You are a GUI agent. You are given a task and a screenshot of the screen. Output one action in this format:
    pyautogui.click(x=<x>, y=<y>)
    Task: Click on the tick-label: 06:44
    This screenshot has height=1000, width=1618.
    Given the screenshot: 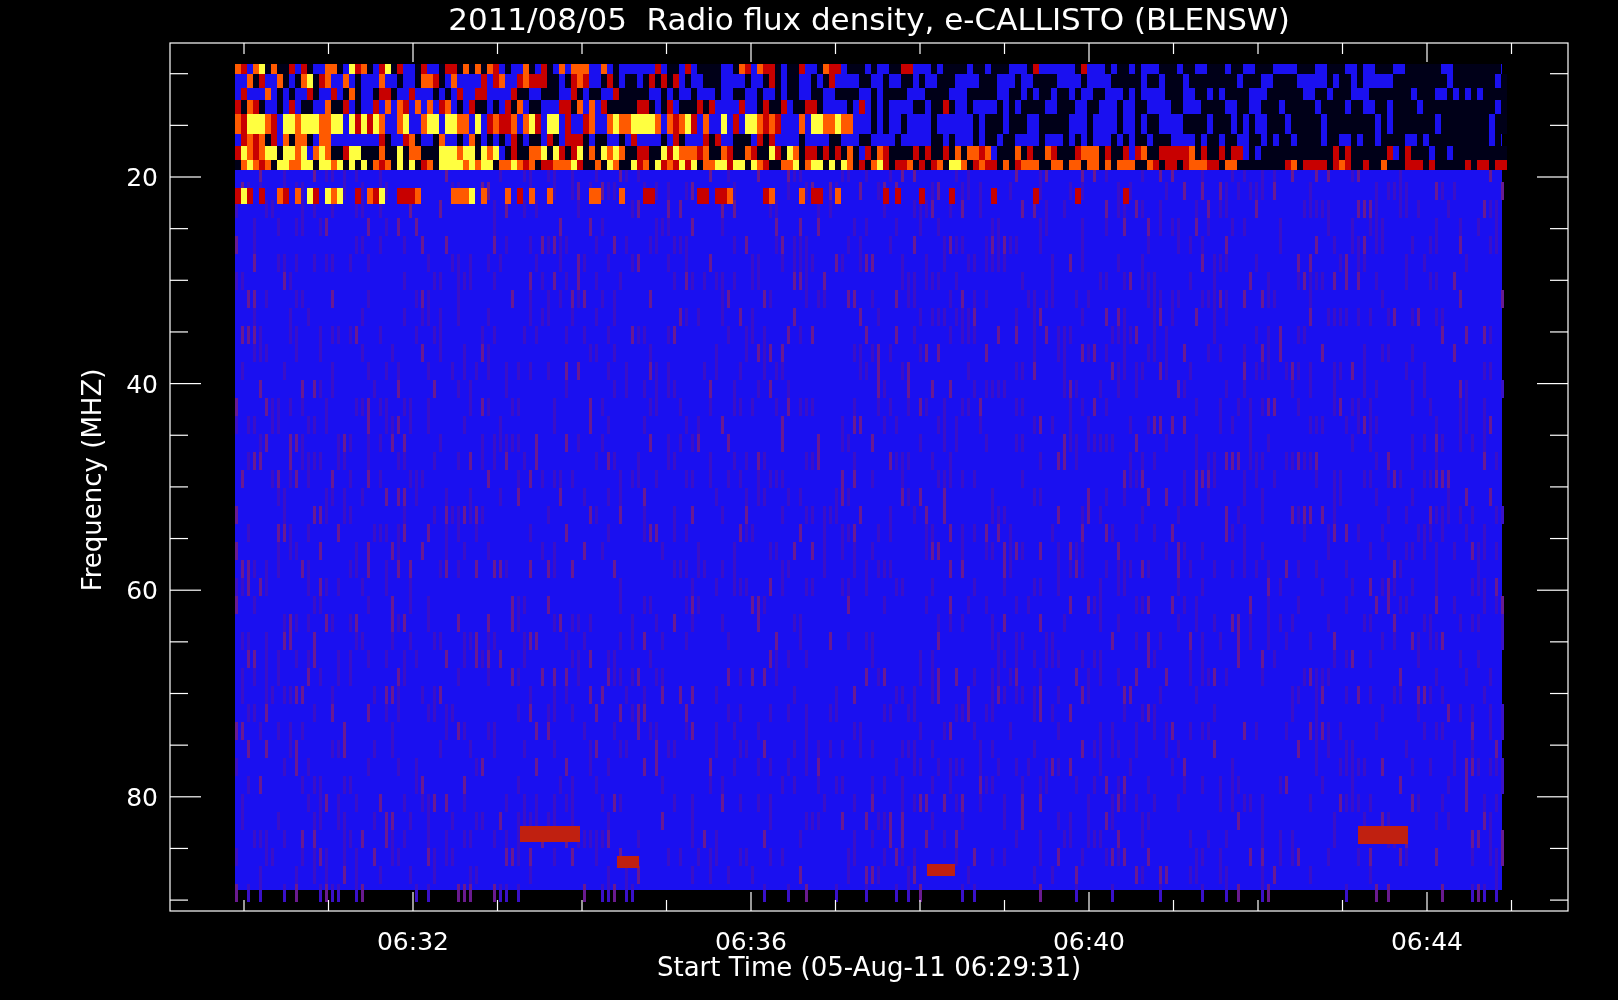 What is the action you would take?
    pyautogui.click(x=1427, y=941)
    